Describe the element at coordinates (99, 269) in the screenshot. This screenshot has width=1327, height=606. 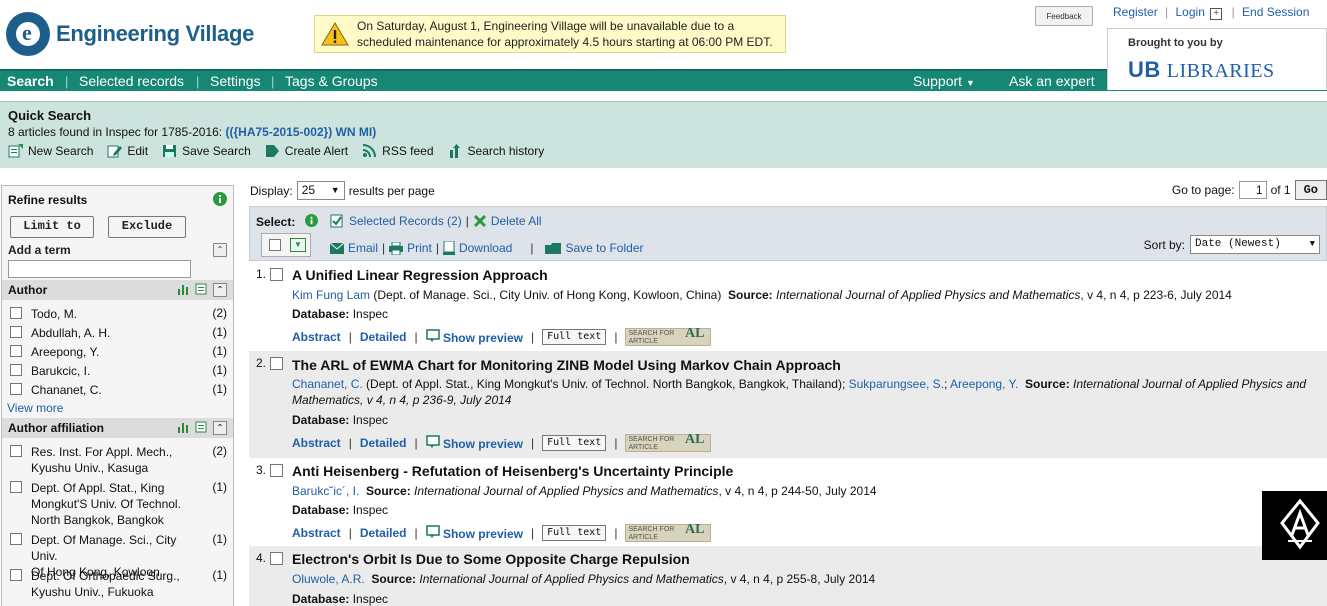
I see `add-term-input` at that location.